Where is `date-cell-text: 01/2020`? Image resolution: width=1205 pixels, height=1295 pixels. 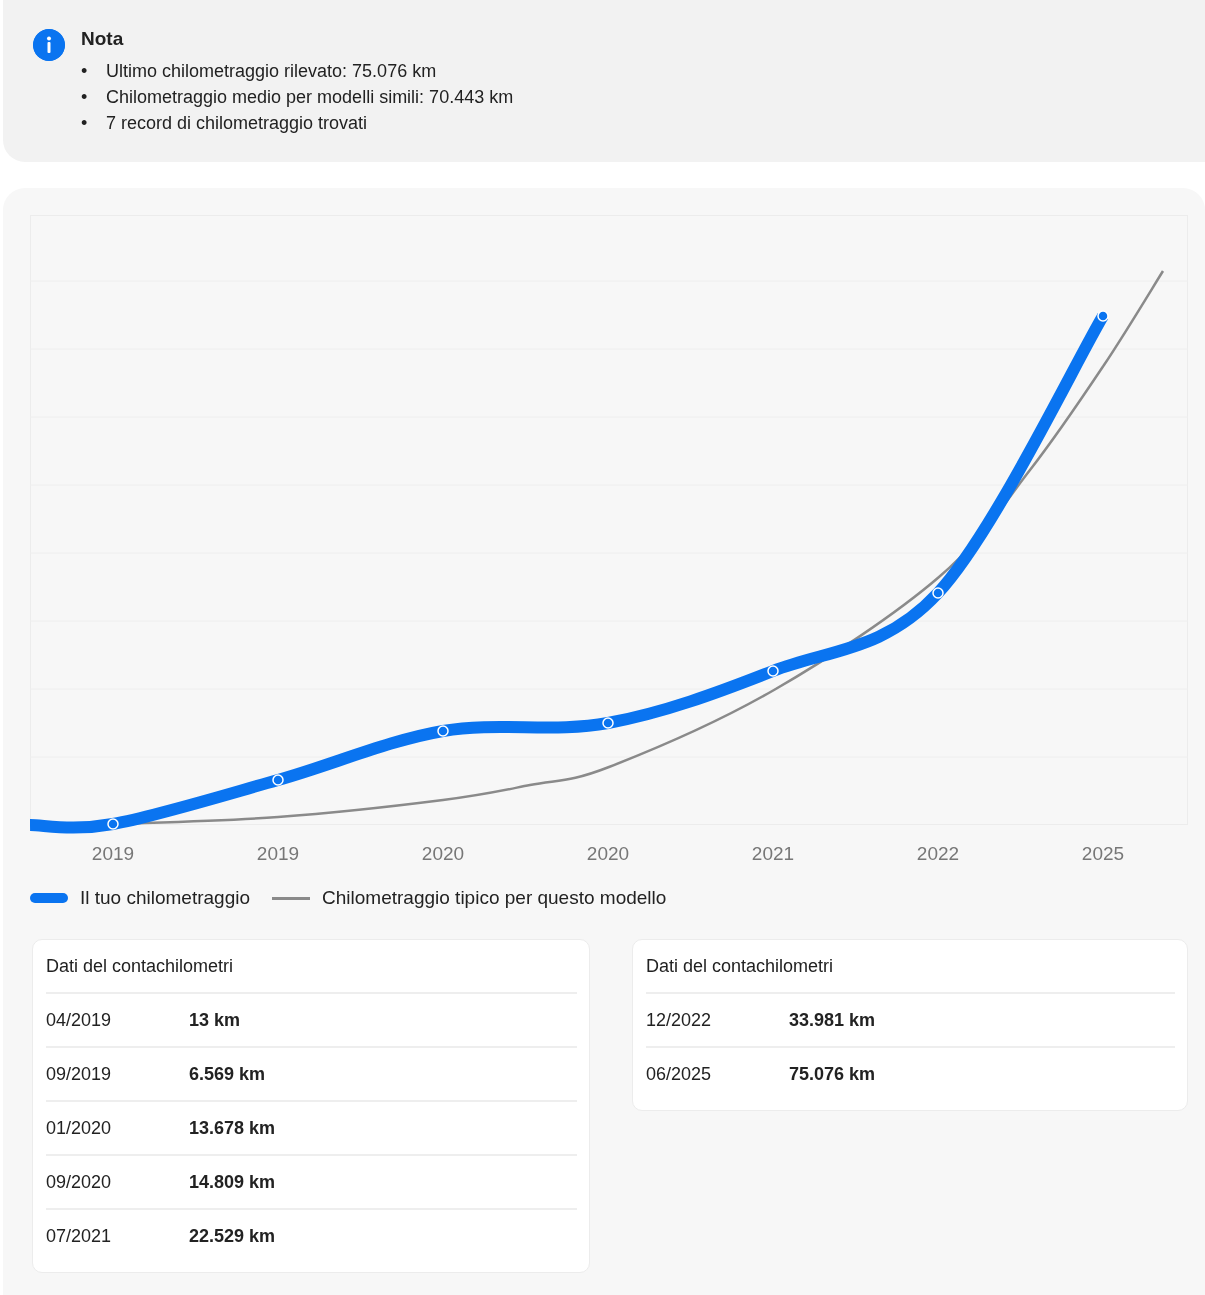
date-cell-text: 01/2020 is located at coordinates (79, 1128).